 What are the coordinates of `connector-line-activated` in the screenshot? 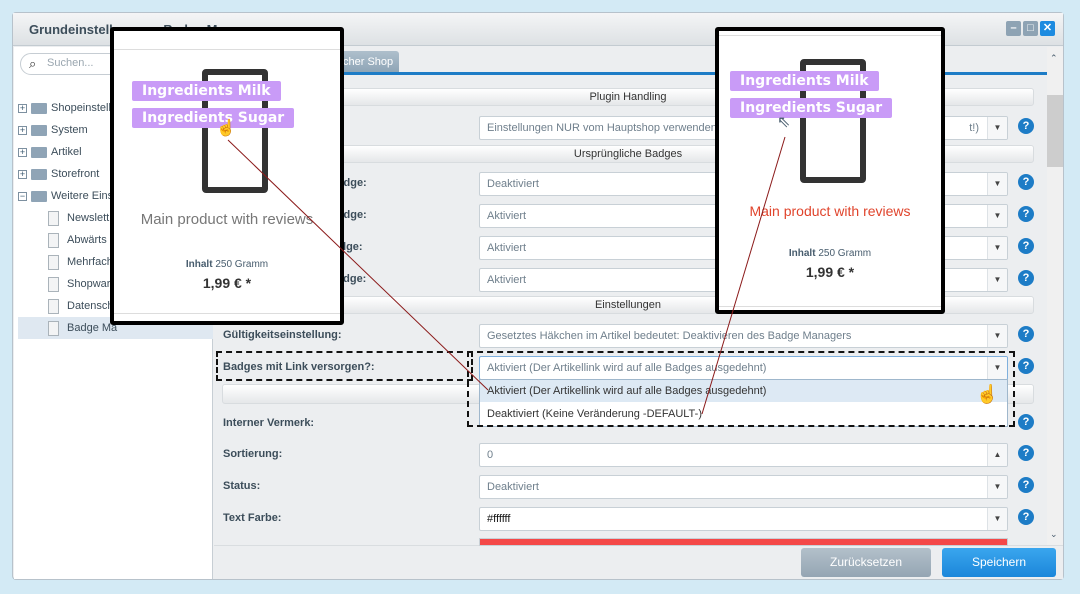 It's located at (358, 265).